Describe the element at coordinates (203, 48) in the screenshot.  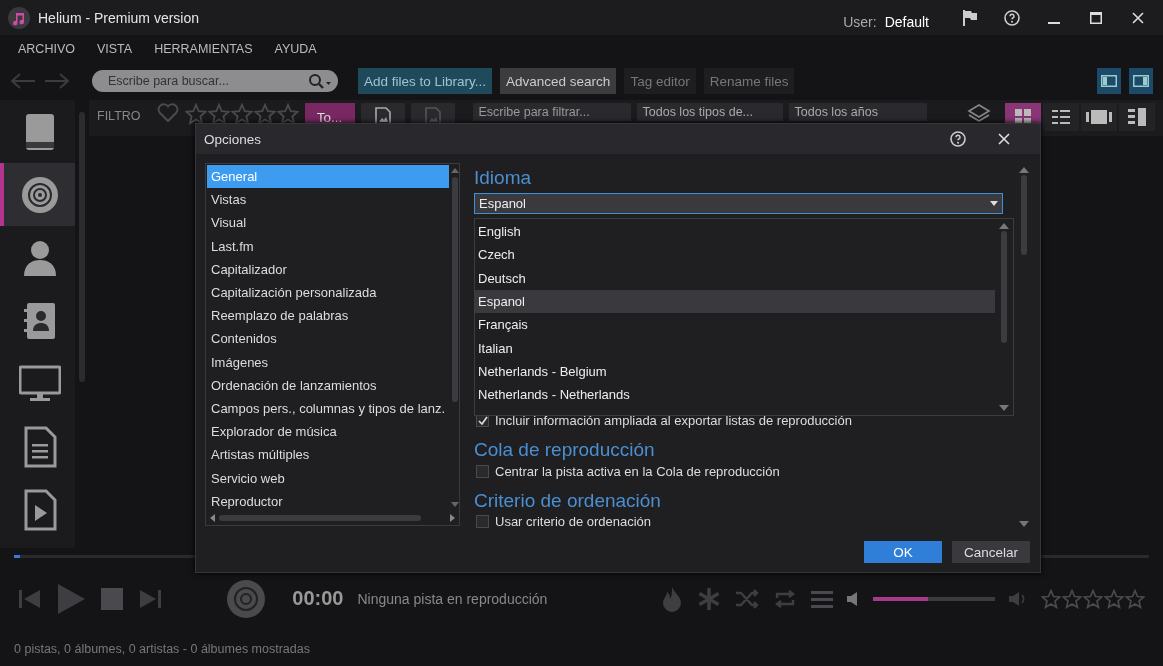
I see `menu-item: HERRAMIENTAS` at that location.